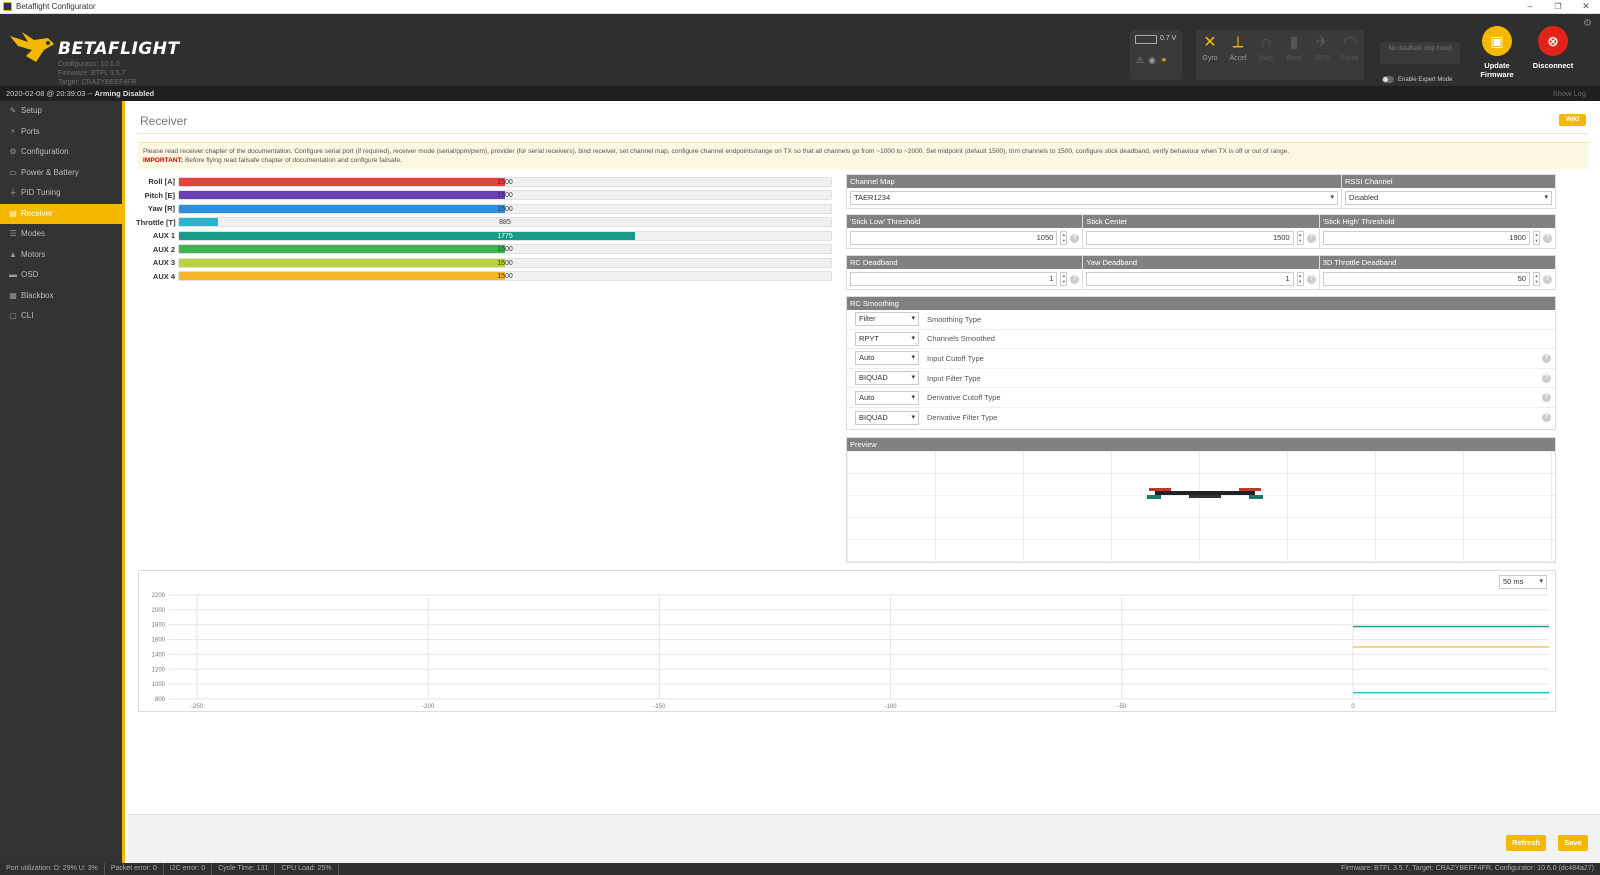 The height and width of the screenshot is (875, 1600). I want to click on baro-icon: ▮, so click(1294, 42).